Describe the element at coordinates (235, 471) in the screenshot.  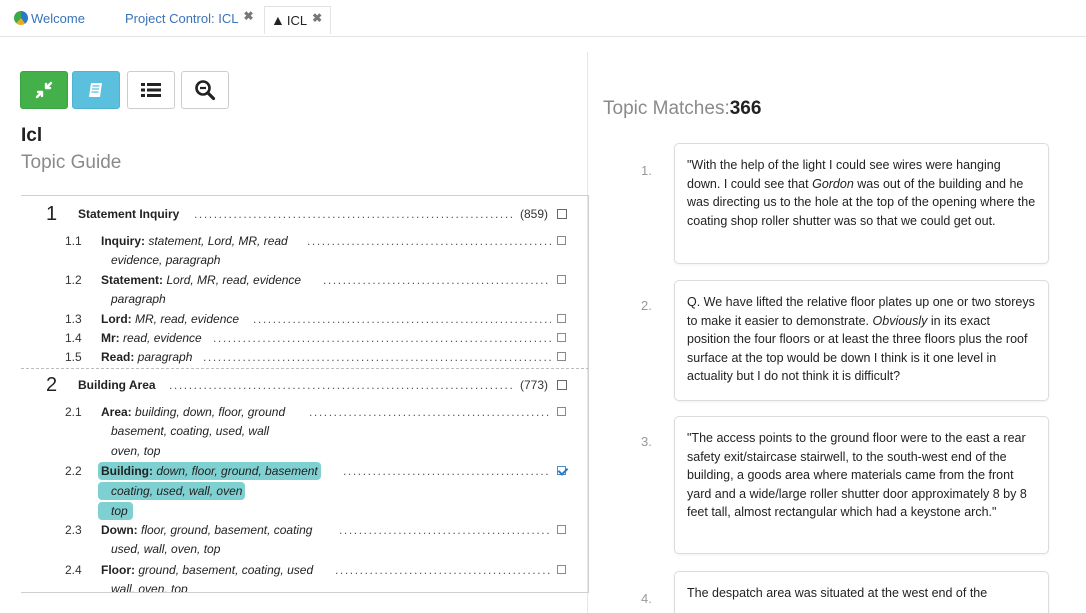
I see `item-keywords: down, floor, ground, basement` at that location.